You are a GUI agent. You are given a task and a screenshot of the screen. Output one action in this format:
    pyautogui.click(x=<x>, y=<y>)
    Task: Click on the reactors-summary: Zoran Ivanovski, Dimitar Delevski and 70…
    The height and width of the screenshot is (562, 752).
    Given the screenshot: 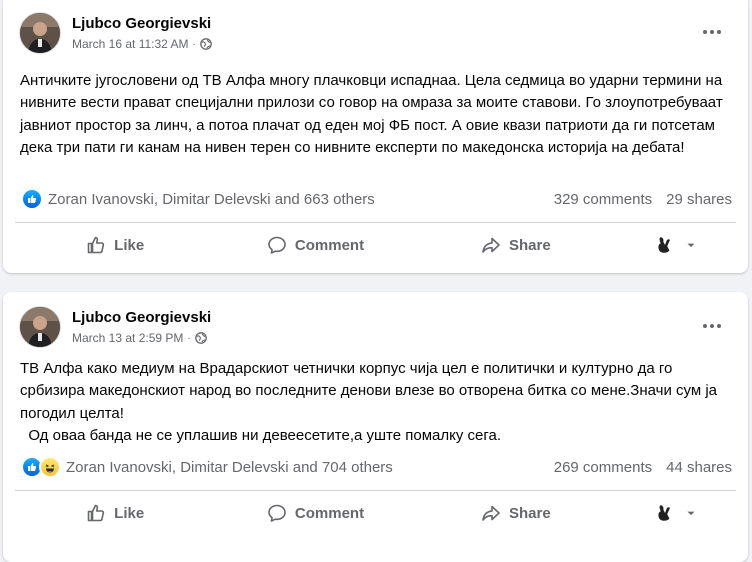 What is the action you would take?
    pyautogui.click(x=229, y=467)
    